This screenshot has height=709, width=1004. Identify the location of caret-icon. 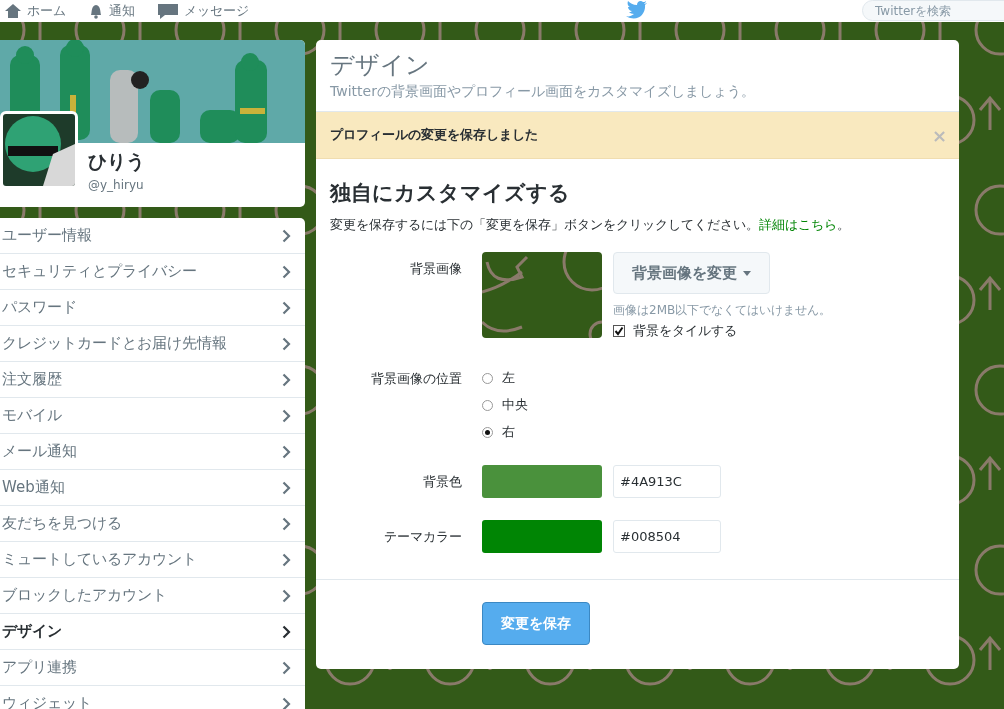
(747, 273).